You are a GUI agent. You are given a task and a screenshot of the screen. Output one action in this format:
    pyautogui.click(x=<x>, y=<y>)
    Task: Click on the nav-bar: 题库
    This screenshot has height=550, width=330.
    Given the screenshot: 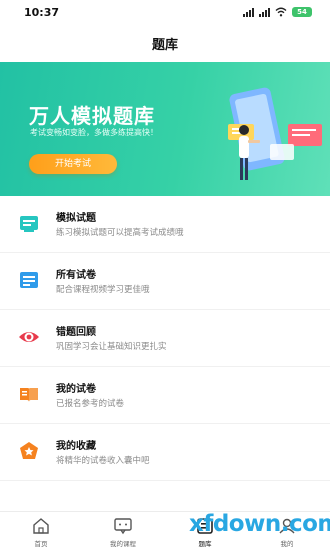 What is the action you would take?
    pyautogui.click(x=165, y=43)
    